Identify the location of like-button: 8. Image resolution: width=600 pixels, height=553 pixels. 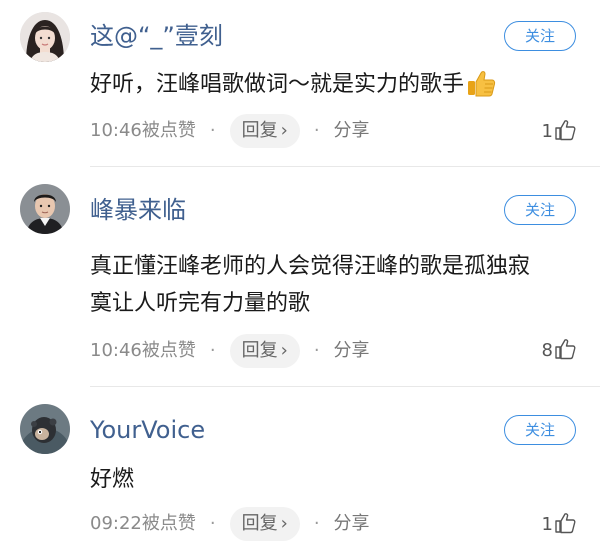
(559, 351).